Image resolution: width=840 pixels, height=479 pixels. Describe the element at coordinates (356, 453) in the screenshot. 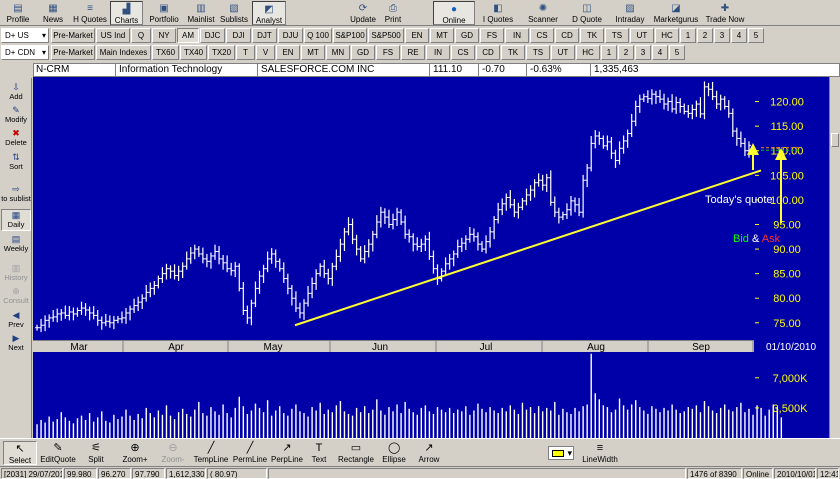

I see `tool-rectangle-button: ▭ Rectangle` at that location.